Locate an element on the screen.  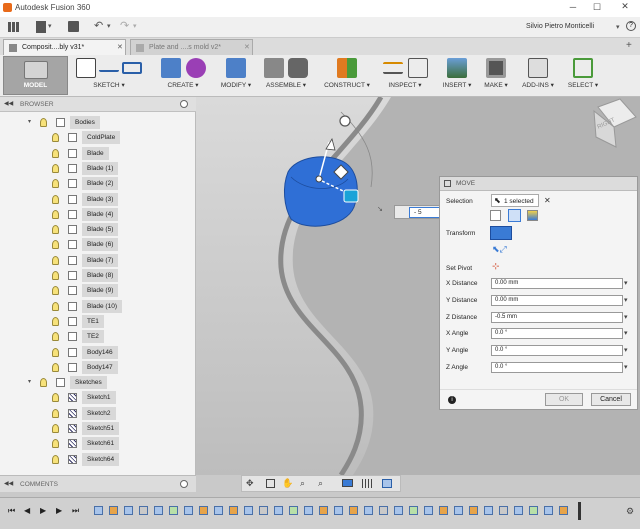
insert-menu: INSERT ▾ is located at coordinates (457, 73).